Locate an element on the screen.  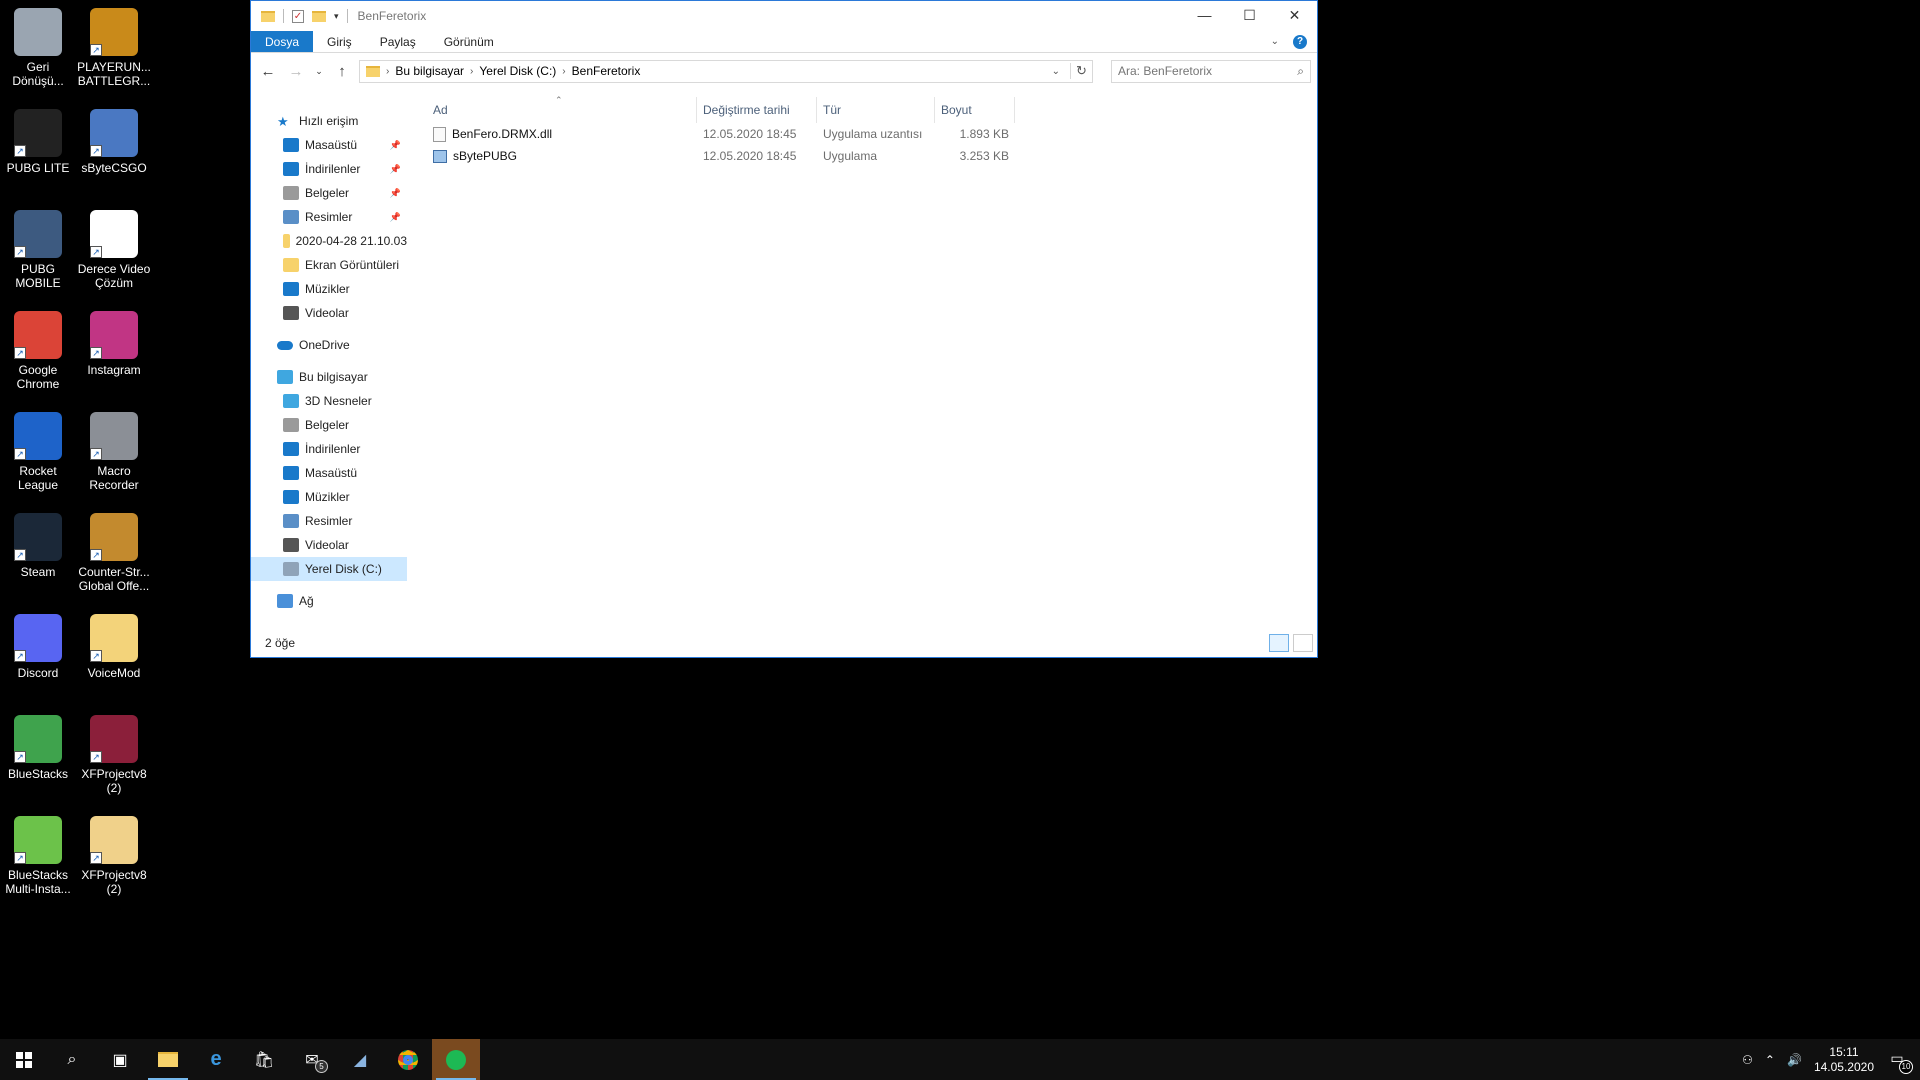
breadcrumb-this-pc: Bu bilgisayar is located at coordinates (429, 71).